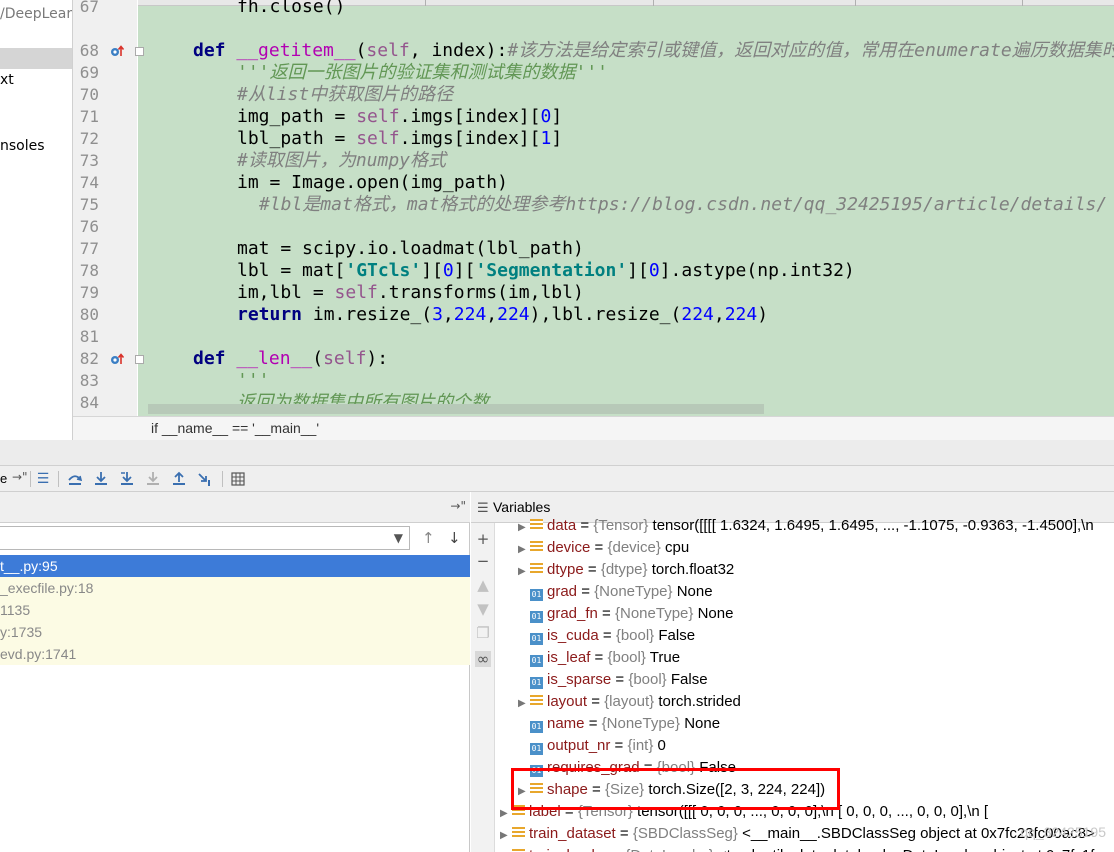 This screenshot has width=1114, height=852. I want to click on line-number: 69, so click(89, 72).